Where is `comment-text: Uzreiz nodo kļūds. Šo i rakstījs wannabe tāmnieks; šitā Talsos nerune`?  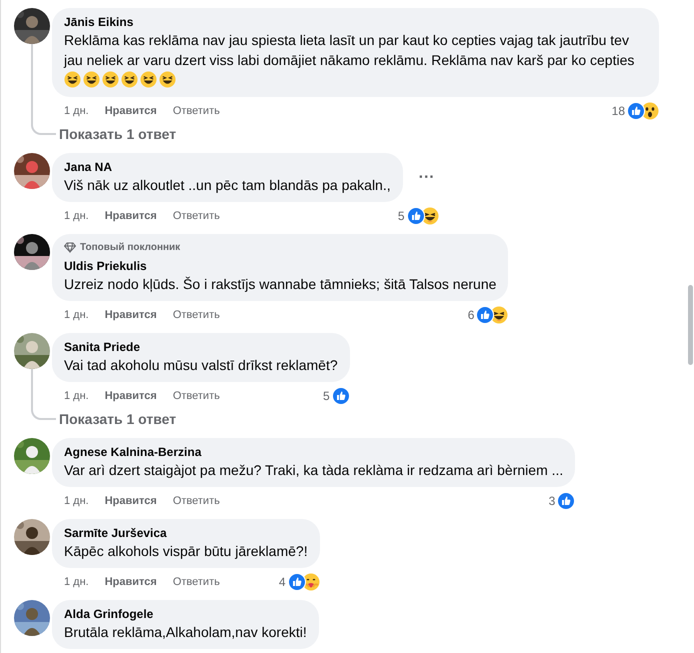
comment-text: Uzreiz nodo kļūds. Šo i rakstījs wannabe tāmnieks; šitā Talsos nerune is located at coordinates (280, 284).